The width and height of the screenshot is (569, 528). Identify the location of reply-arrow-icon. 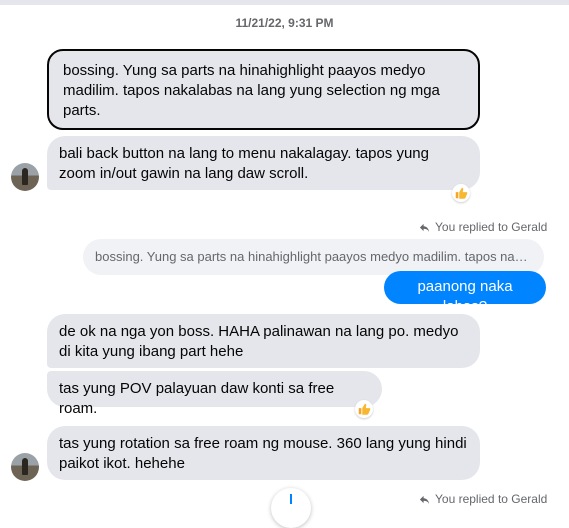
(424, 227).